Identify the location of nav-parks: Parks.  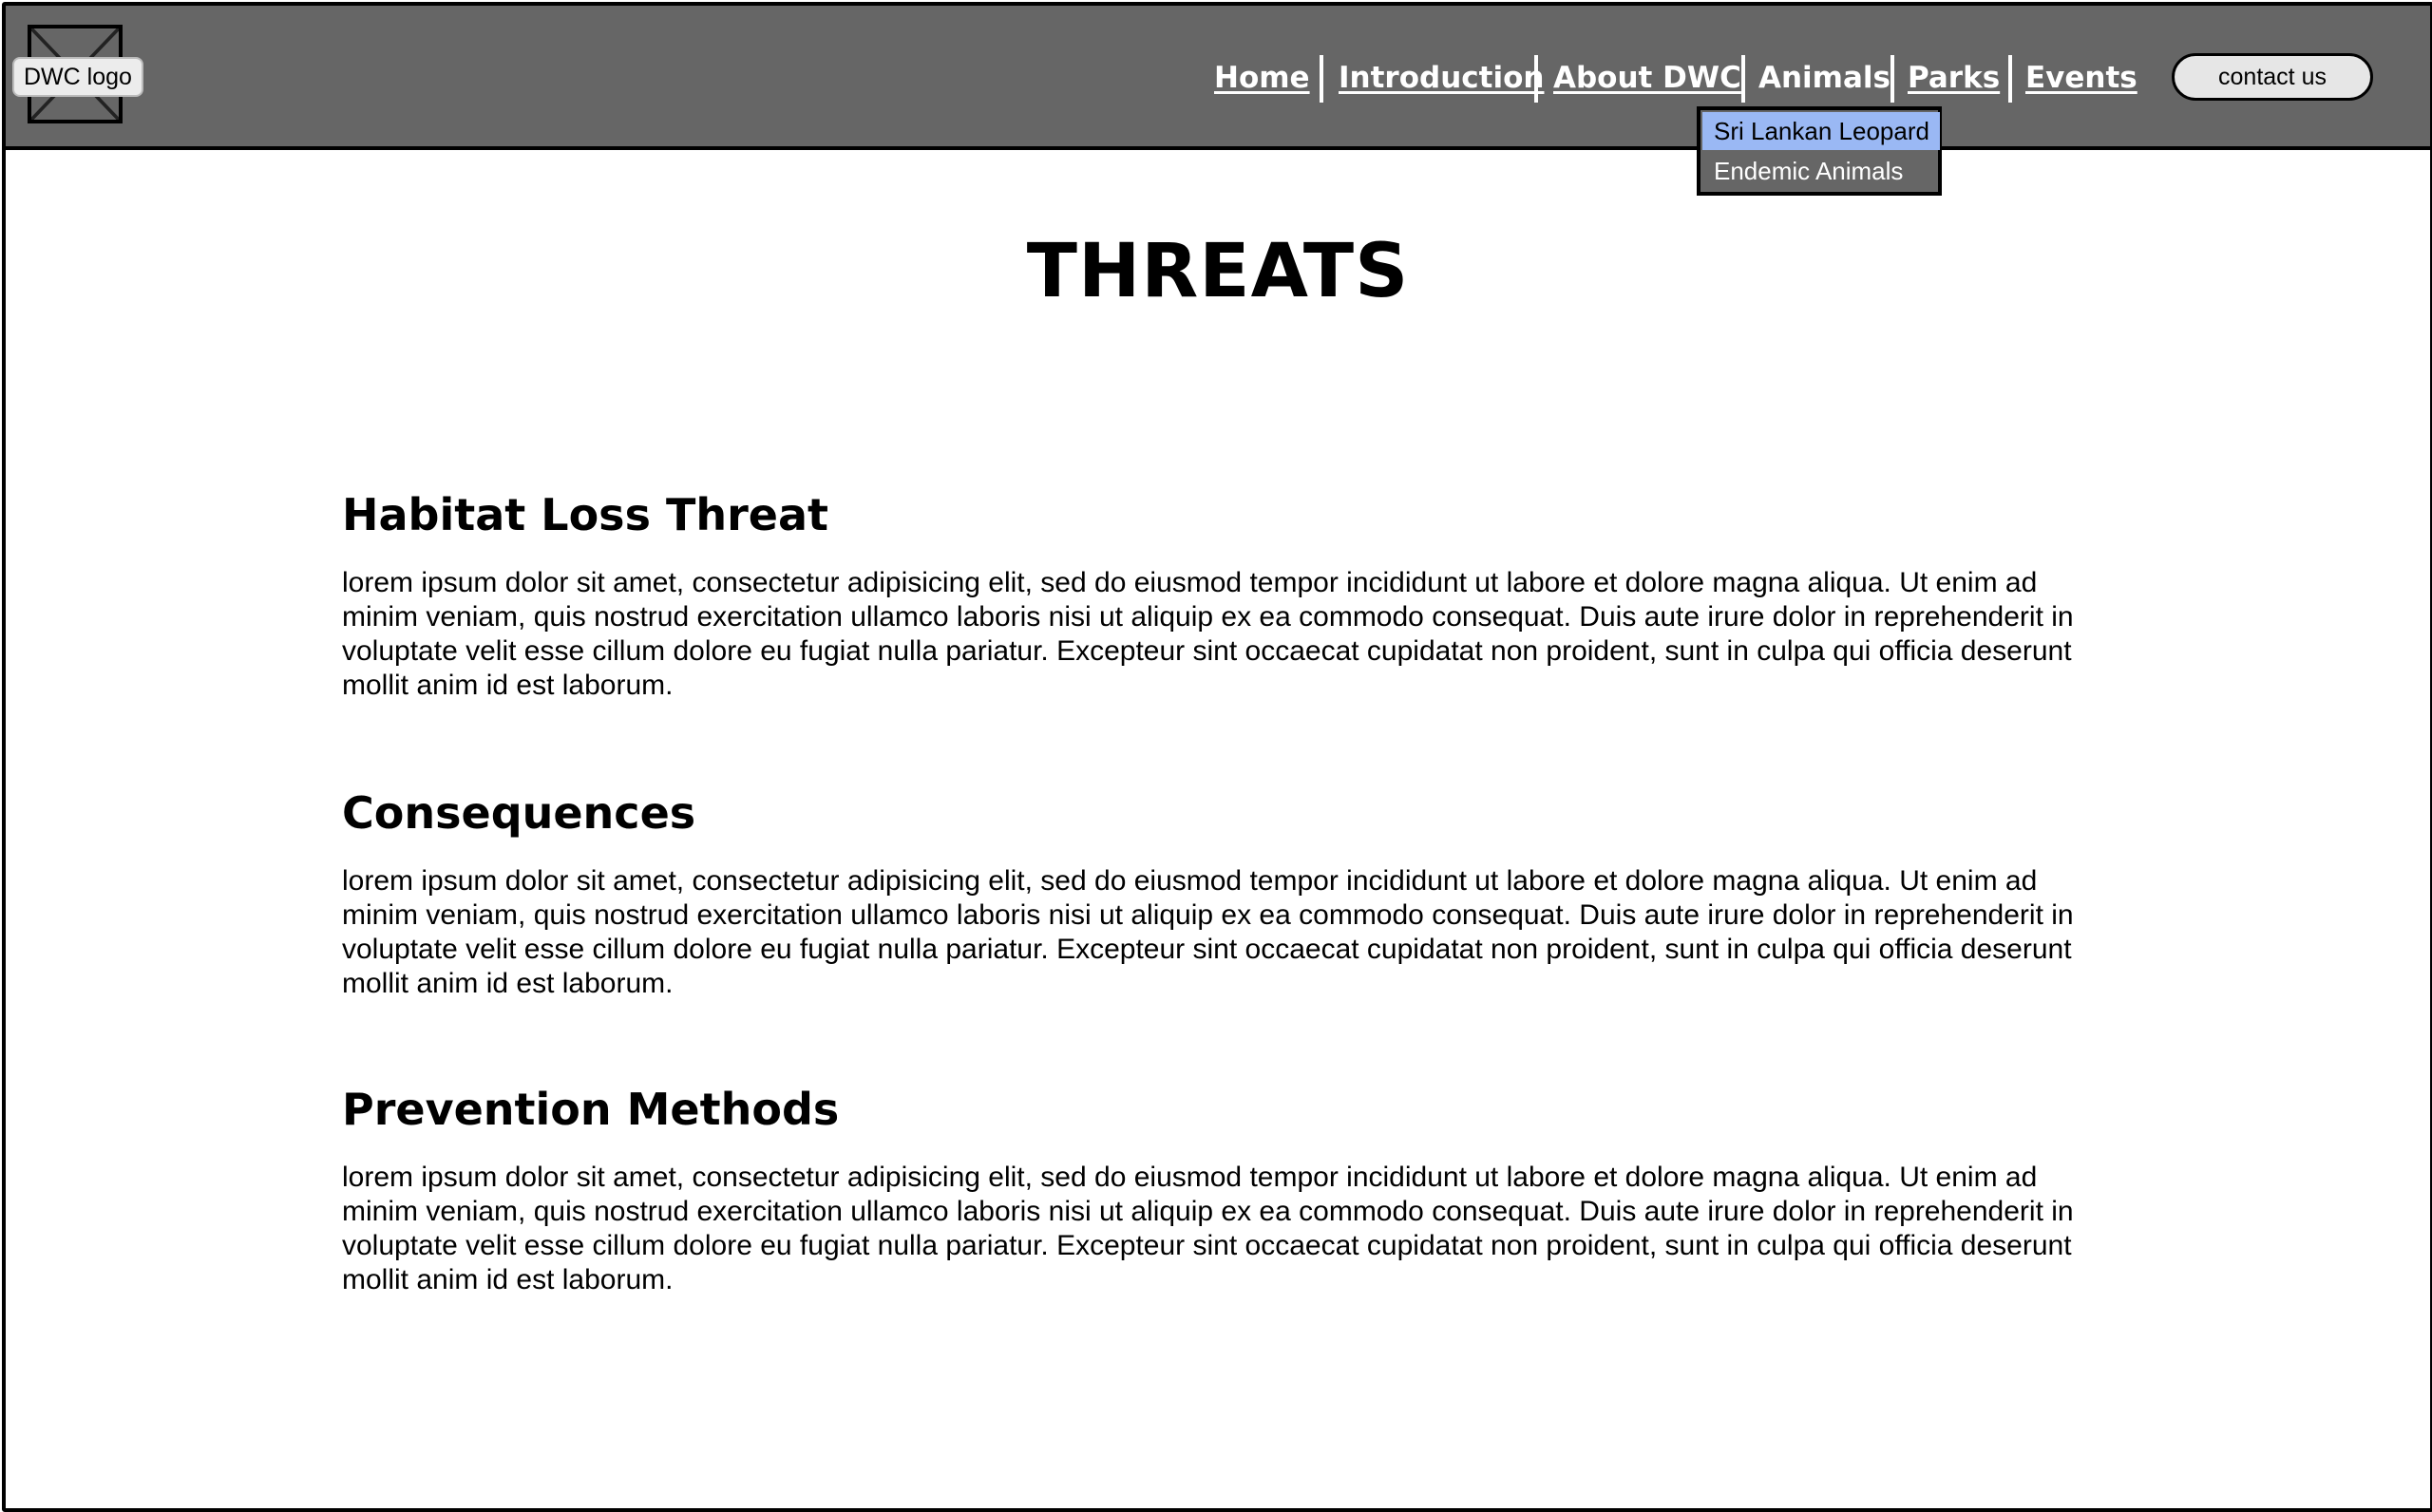
(1954, 78).